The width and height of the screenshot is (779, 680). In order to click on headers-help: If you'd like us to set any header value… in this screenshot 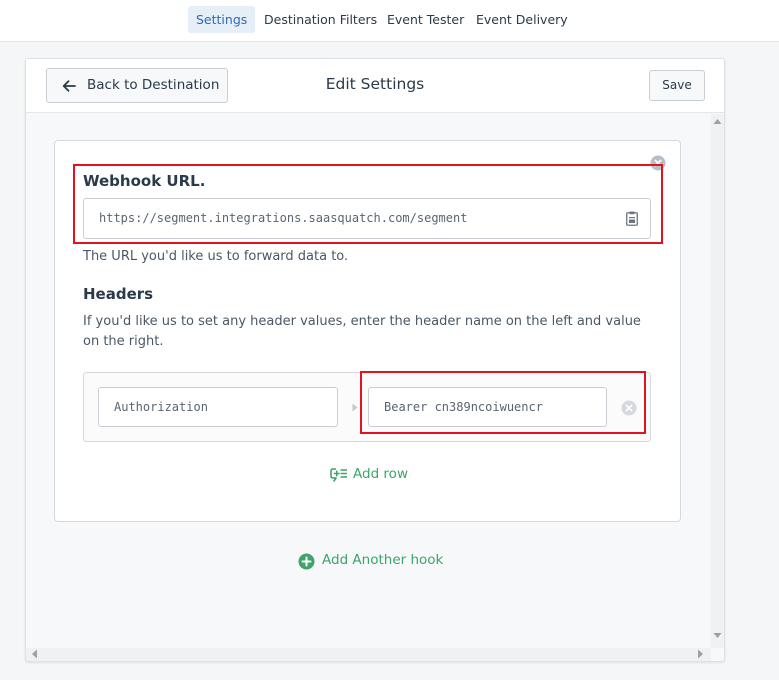, I will do `click(362, 331)`.